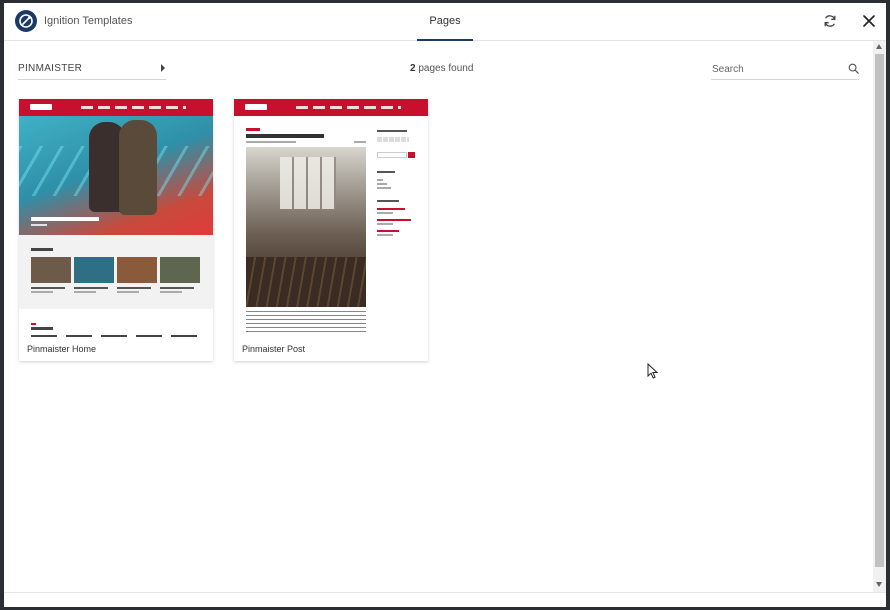  Describe the element at coordinates (776, 69) in the screenshot. I see `search-input` at that location.